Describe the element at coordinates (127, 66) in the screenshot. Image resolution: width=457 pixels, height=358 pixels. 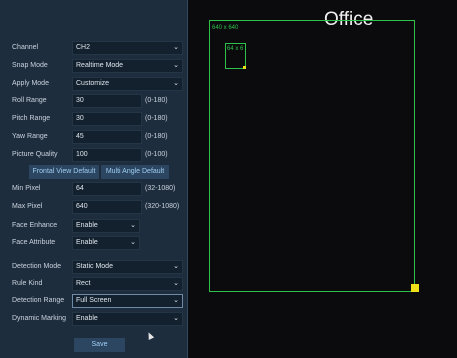
I see `snap-mode-select: Realtime Mode ⌄` at that location.